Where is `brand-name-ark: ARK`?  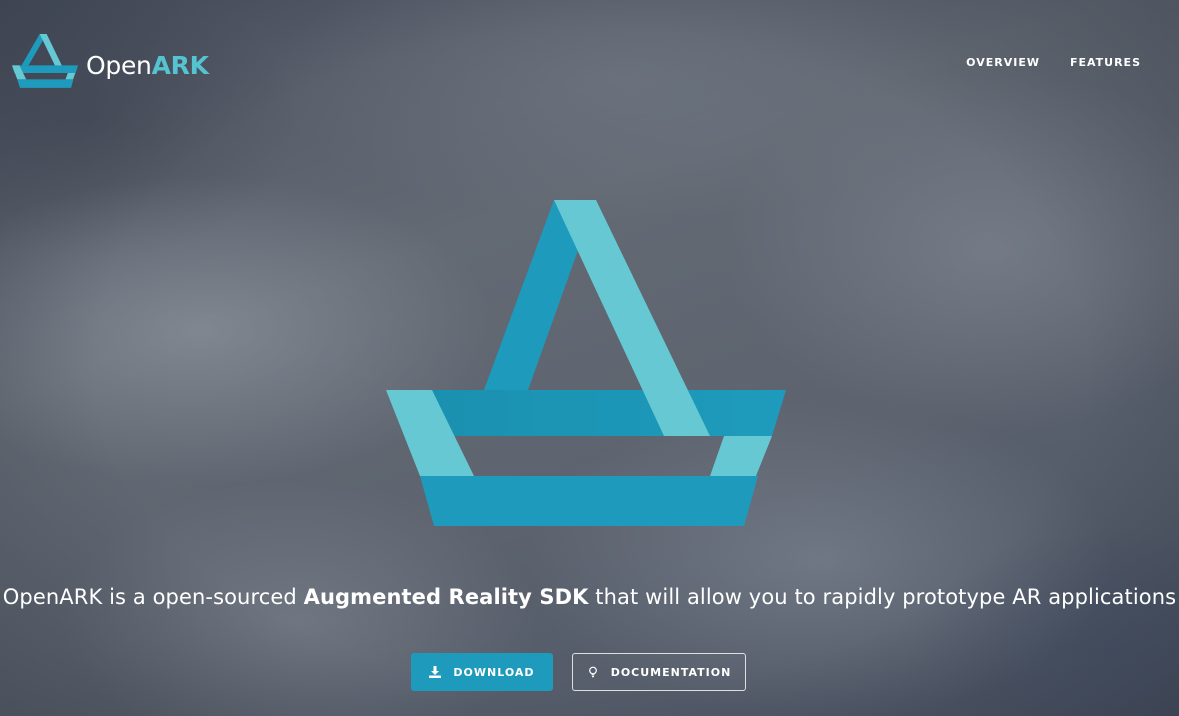
brand-name-ark: ARK is located at coordinates (180, 65).